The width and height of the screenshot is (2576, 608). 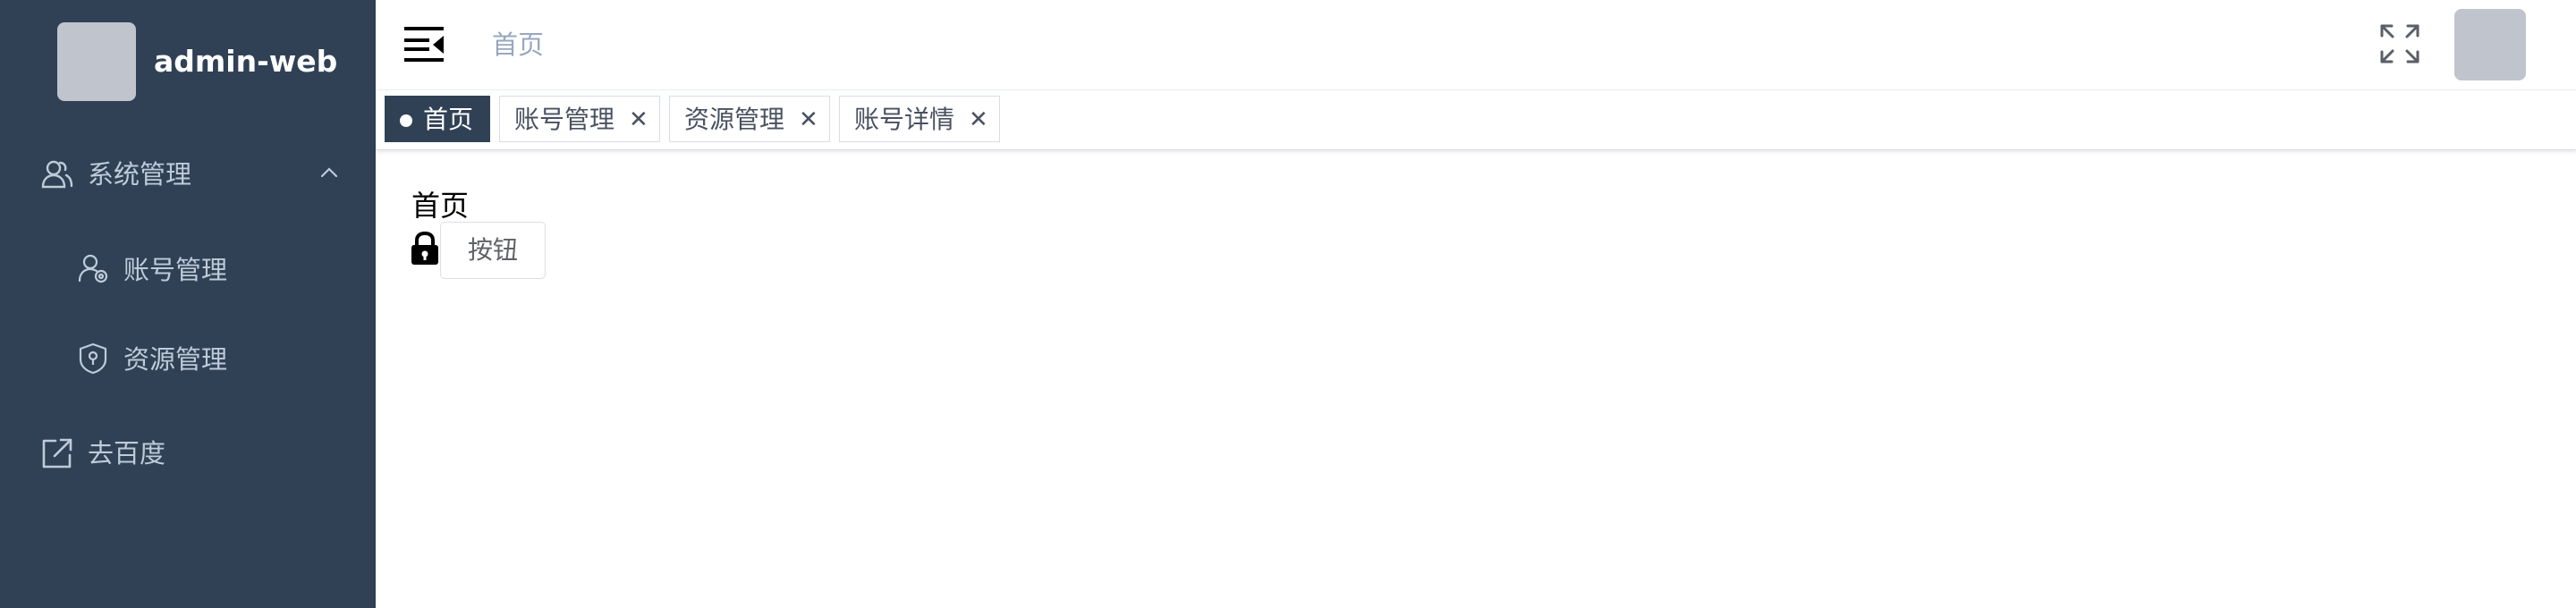 What do you see at coordinates (1476, 120) in the screenshot?
I see `tags-view: 首页 账号管理 ✕ 资源管理 ✕ 账号详情 ✕` at bounding box center [1476, 120].